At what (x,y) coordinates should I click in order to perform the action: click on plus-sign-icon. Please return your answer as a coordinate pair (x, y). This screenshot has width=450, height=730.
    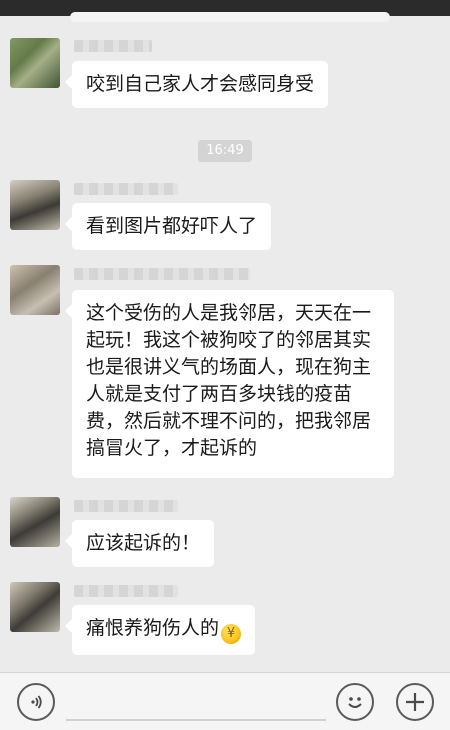
    Looking at the image, I should click on (415, 702).